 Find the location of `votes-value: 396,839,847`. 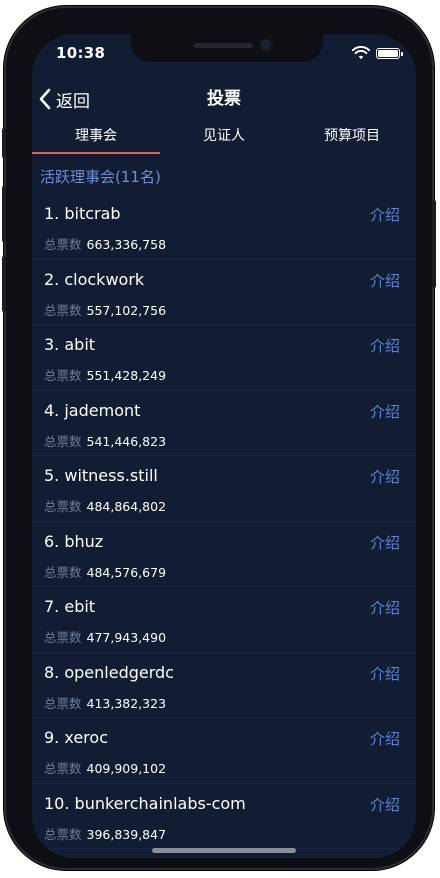

votes-value: 396,839,847 is located at coordinates (126, 834).